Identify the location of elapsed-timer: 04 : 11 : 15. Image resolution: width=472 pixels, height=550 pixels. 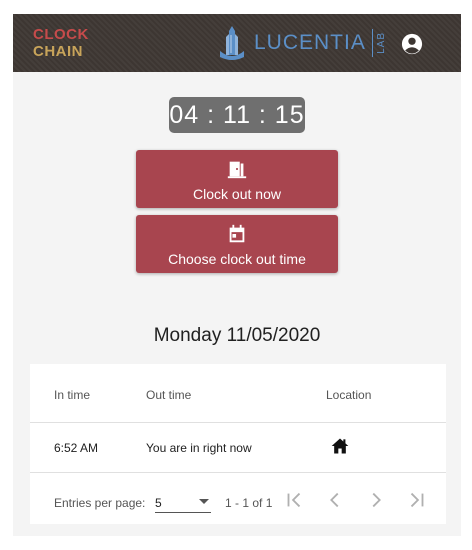
(237, 115).